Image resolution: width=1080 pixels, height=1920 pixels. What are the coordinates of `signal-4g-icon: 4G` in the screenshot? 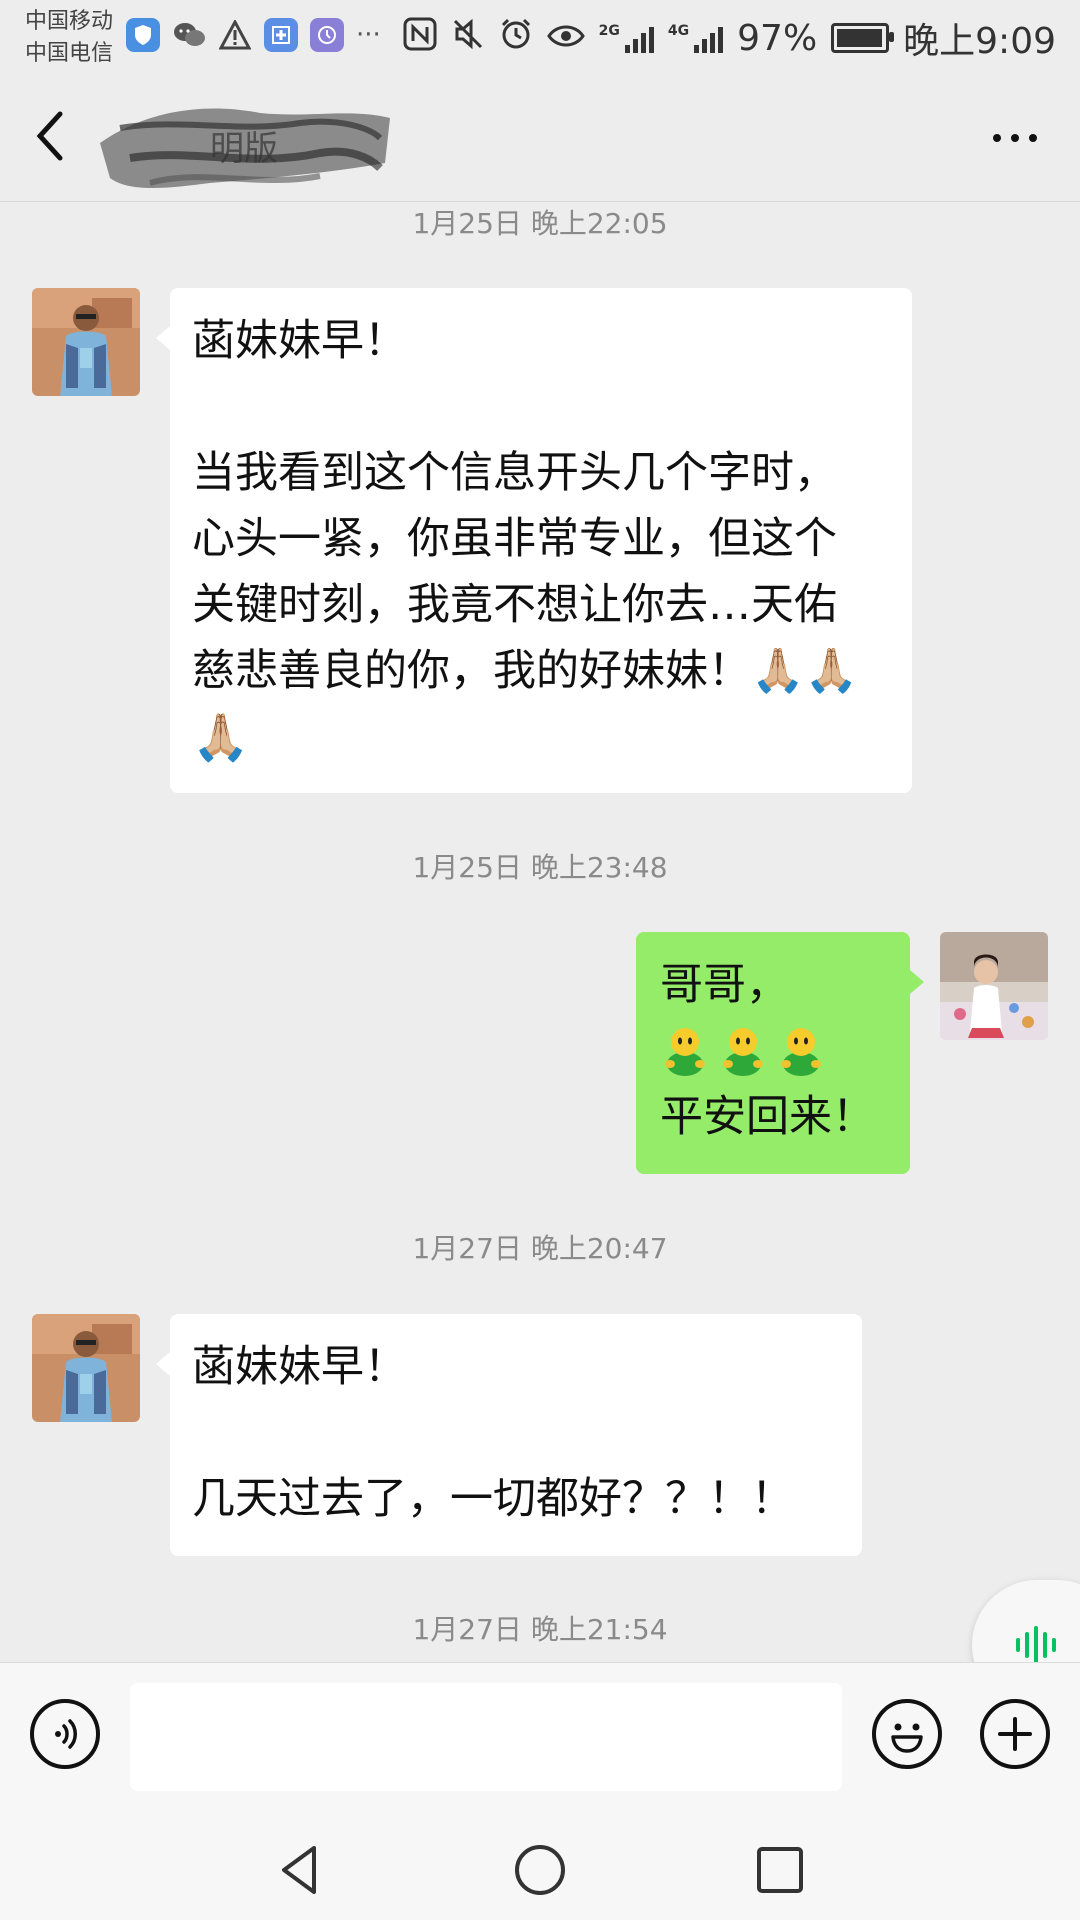 It's located at (696, 38).